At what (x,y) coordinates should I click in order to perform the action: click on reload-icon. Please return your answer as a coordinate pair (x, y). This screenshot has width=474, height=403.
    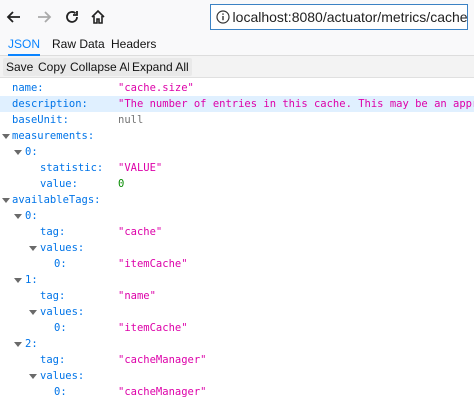
    Looking at the image, I should click on (72, 17).